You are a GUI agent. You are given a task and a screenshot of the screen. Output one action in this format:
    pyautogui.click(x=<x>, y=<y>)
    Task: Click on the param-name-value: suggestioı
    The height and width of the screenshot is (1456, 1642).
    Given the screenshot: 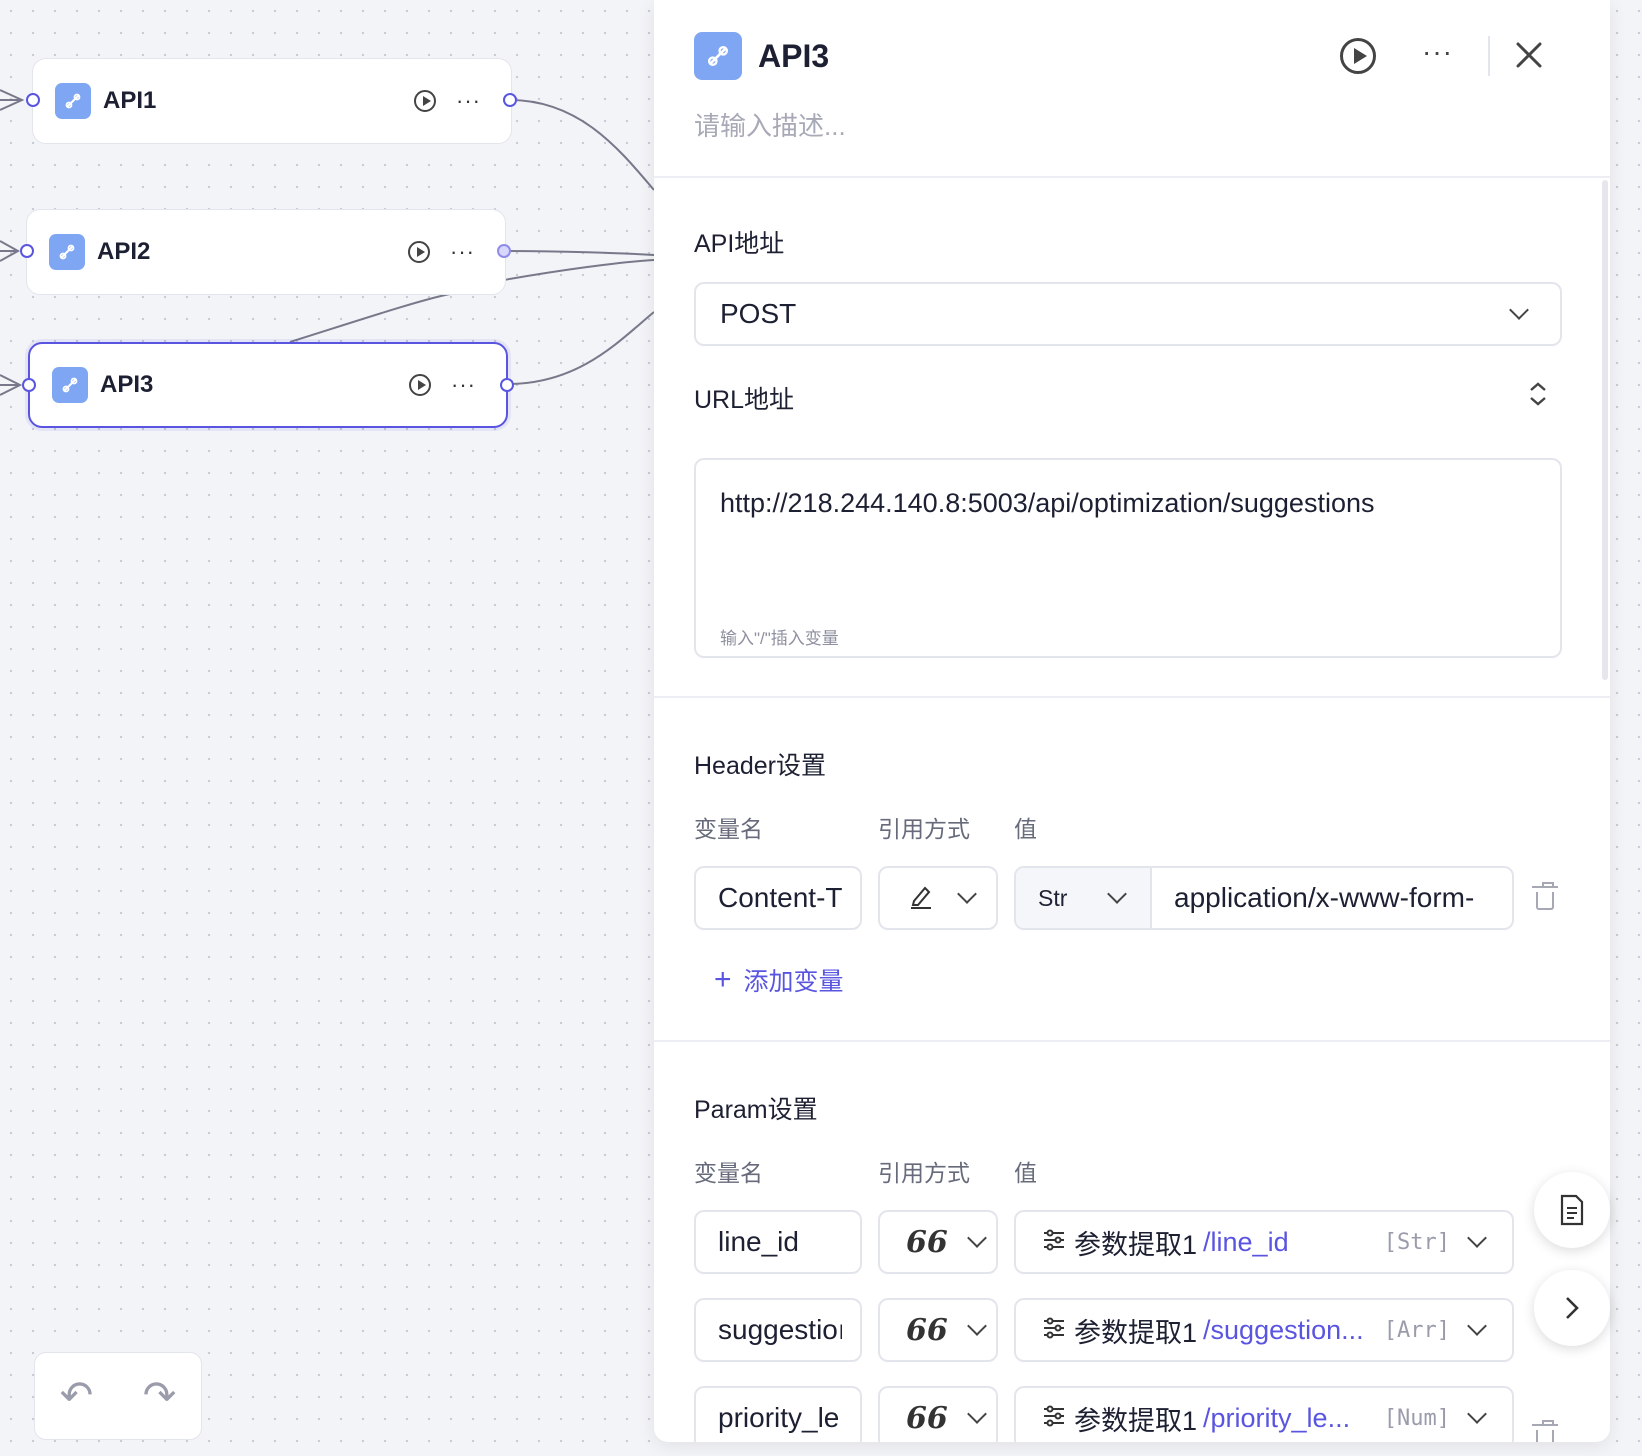 What is the action you would take?
    pyautogui.click(x=780, y=1329)
    